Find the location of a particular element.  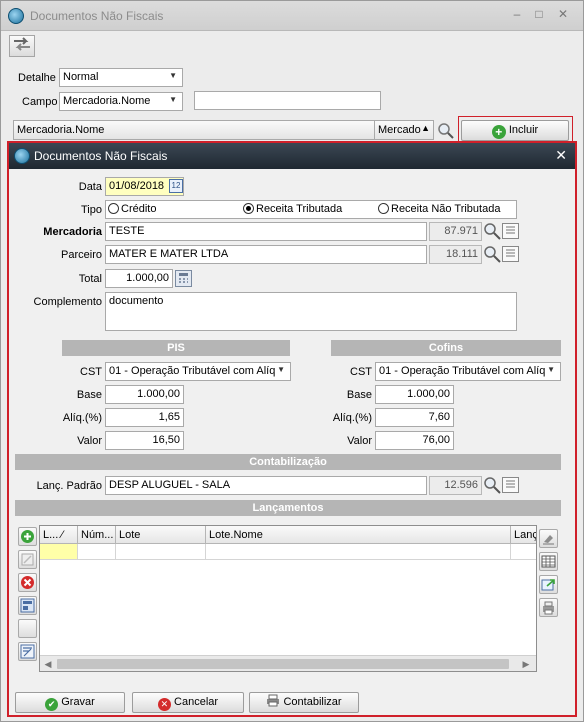

export-icon is located at coordinates (548, 585).